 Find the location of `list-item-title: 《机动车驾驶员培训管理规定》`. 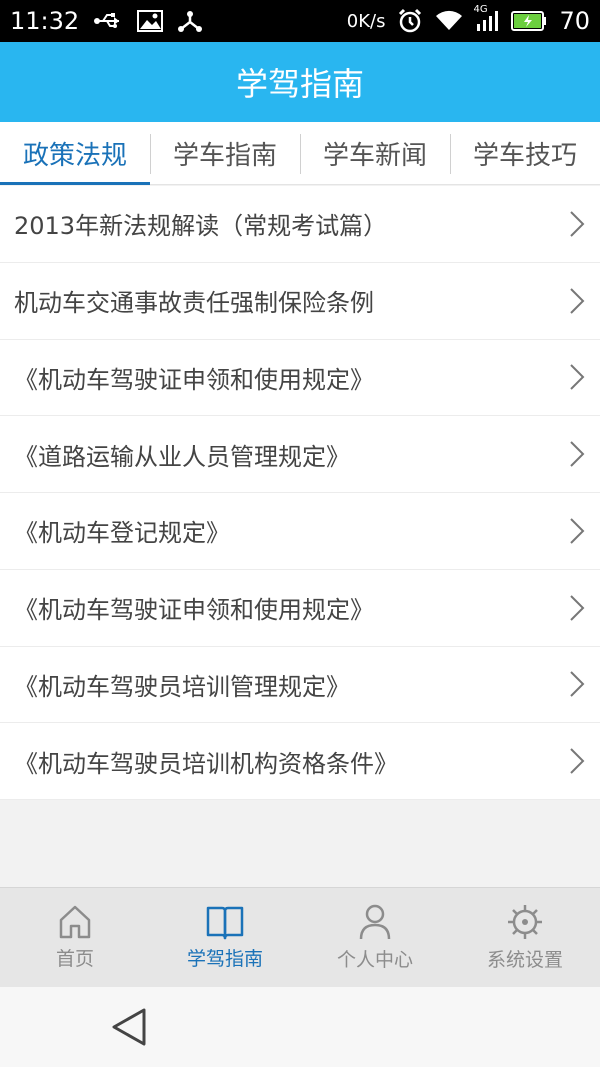

list-item-title: 《机动车驾驶员培训管理规定》 is located at coordinates (182, 686).